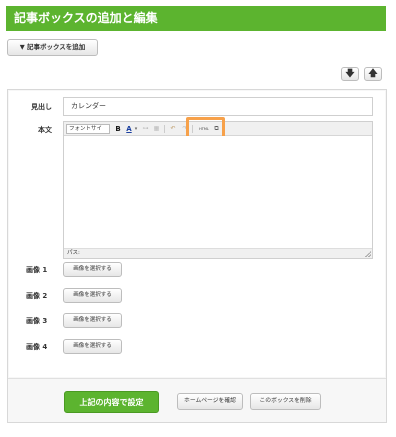 The image size is (396, 437). I want to click on image-icon: ▦, so click(156, 129).